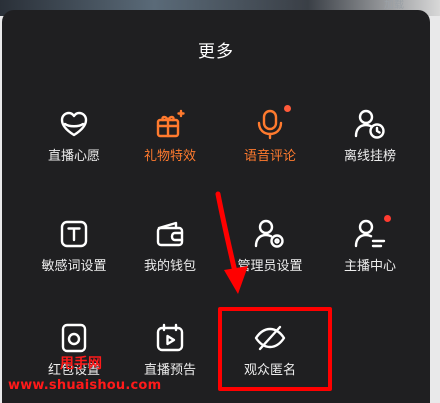  Describe the element at coordinates (74, 147) in the screenshot. I see `item-live-wish: 直播心愿` at that location.